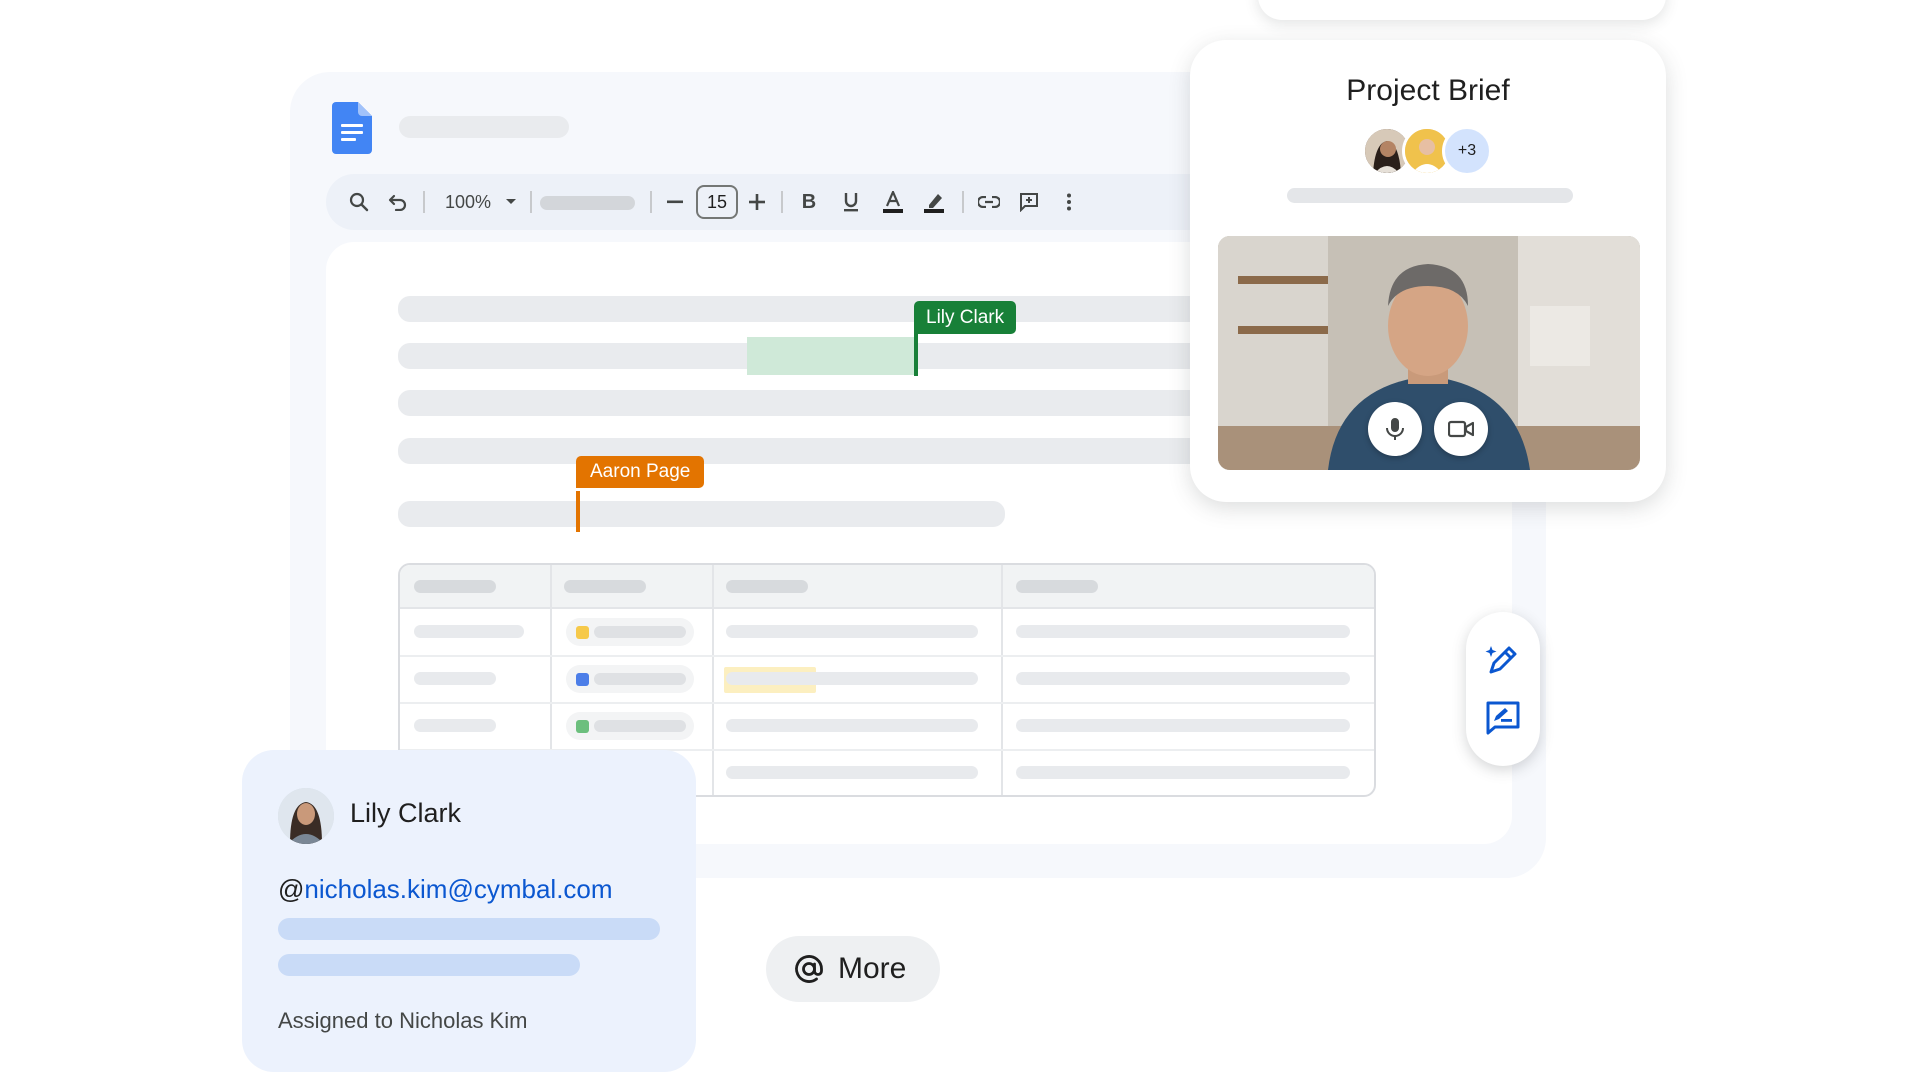  I want to click on email-address: nicholas.kim@cymbal.com, so click(458, 889).